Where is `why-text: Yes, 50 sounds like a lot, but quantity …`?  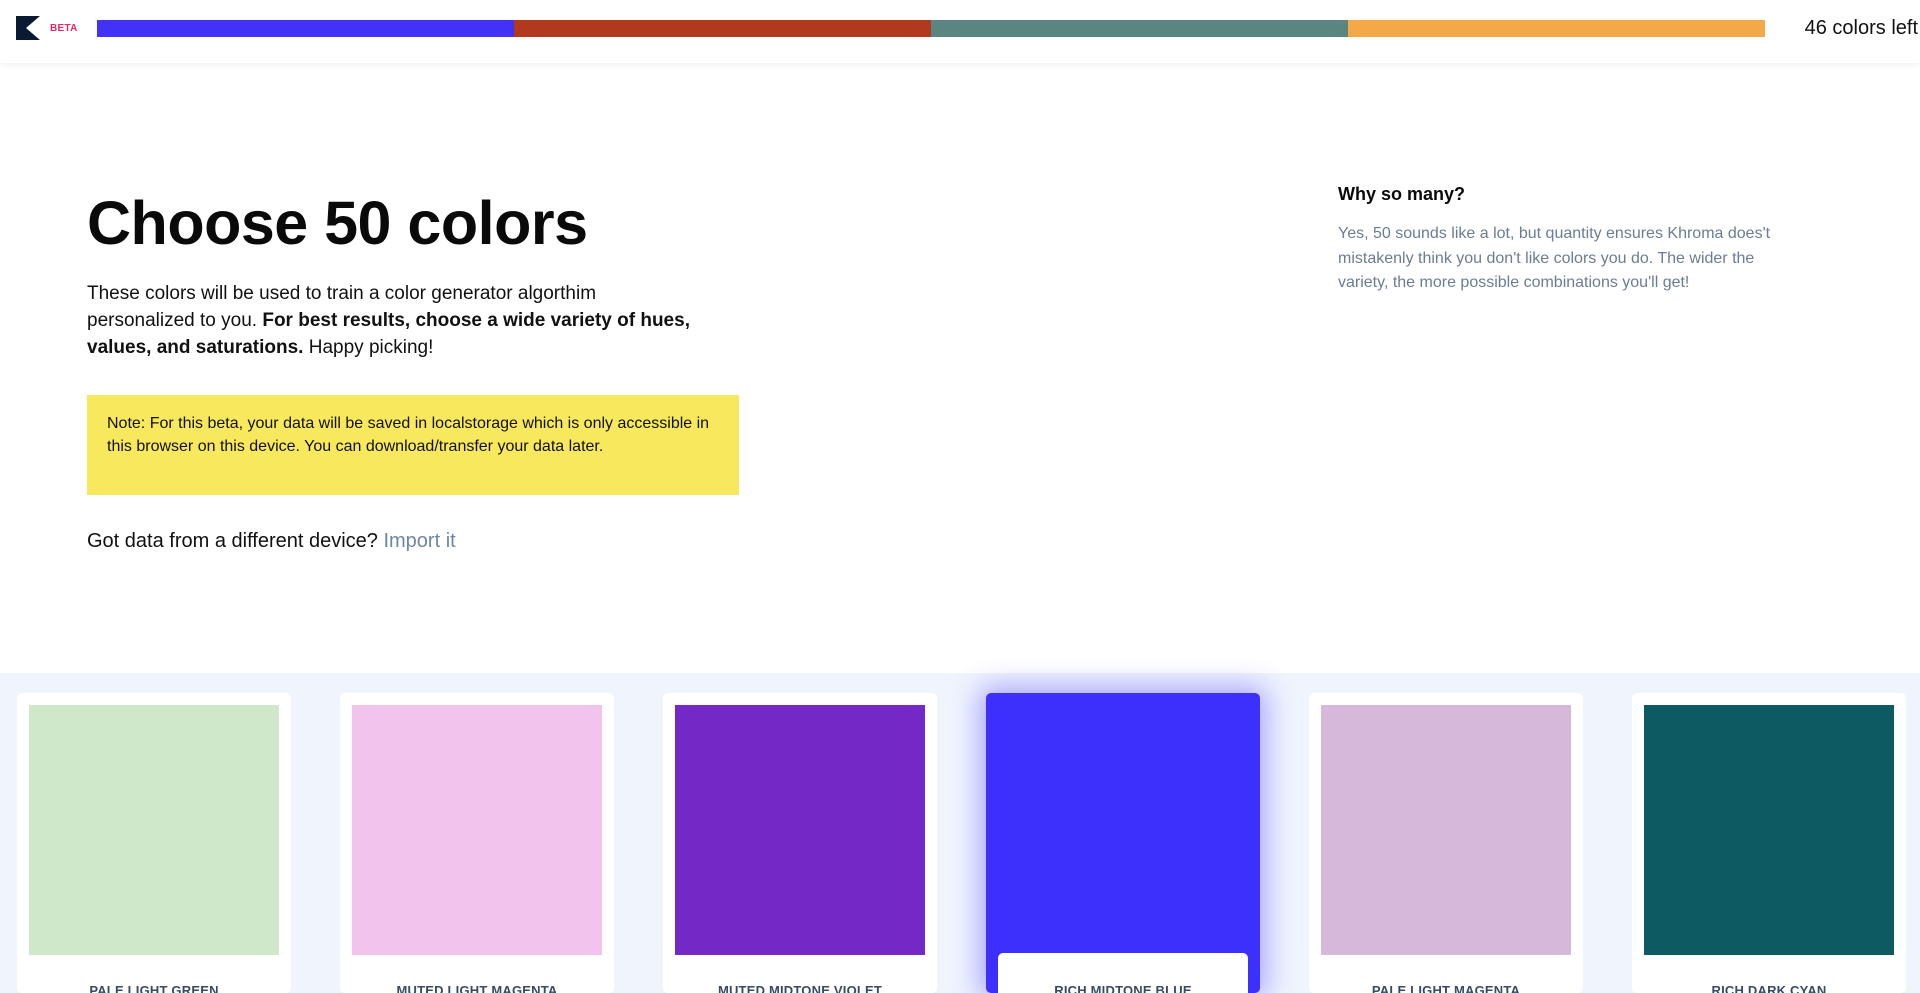
why-text: Yes, 50 sounds like a lot, but quantity … is located at coordinates (1554, 258).